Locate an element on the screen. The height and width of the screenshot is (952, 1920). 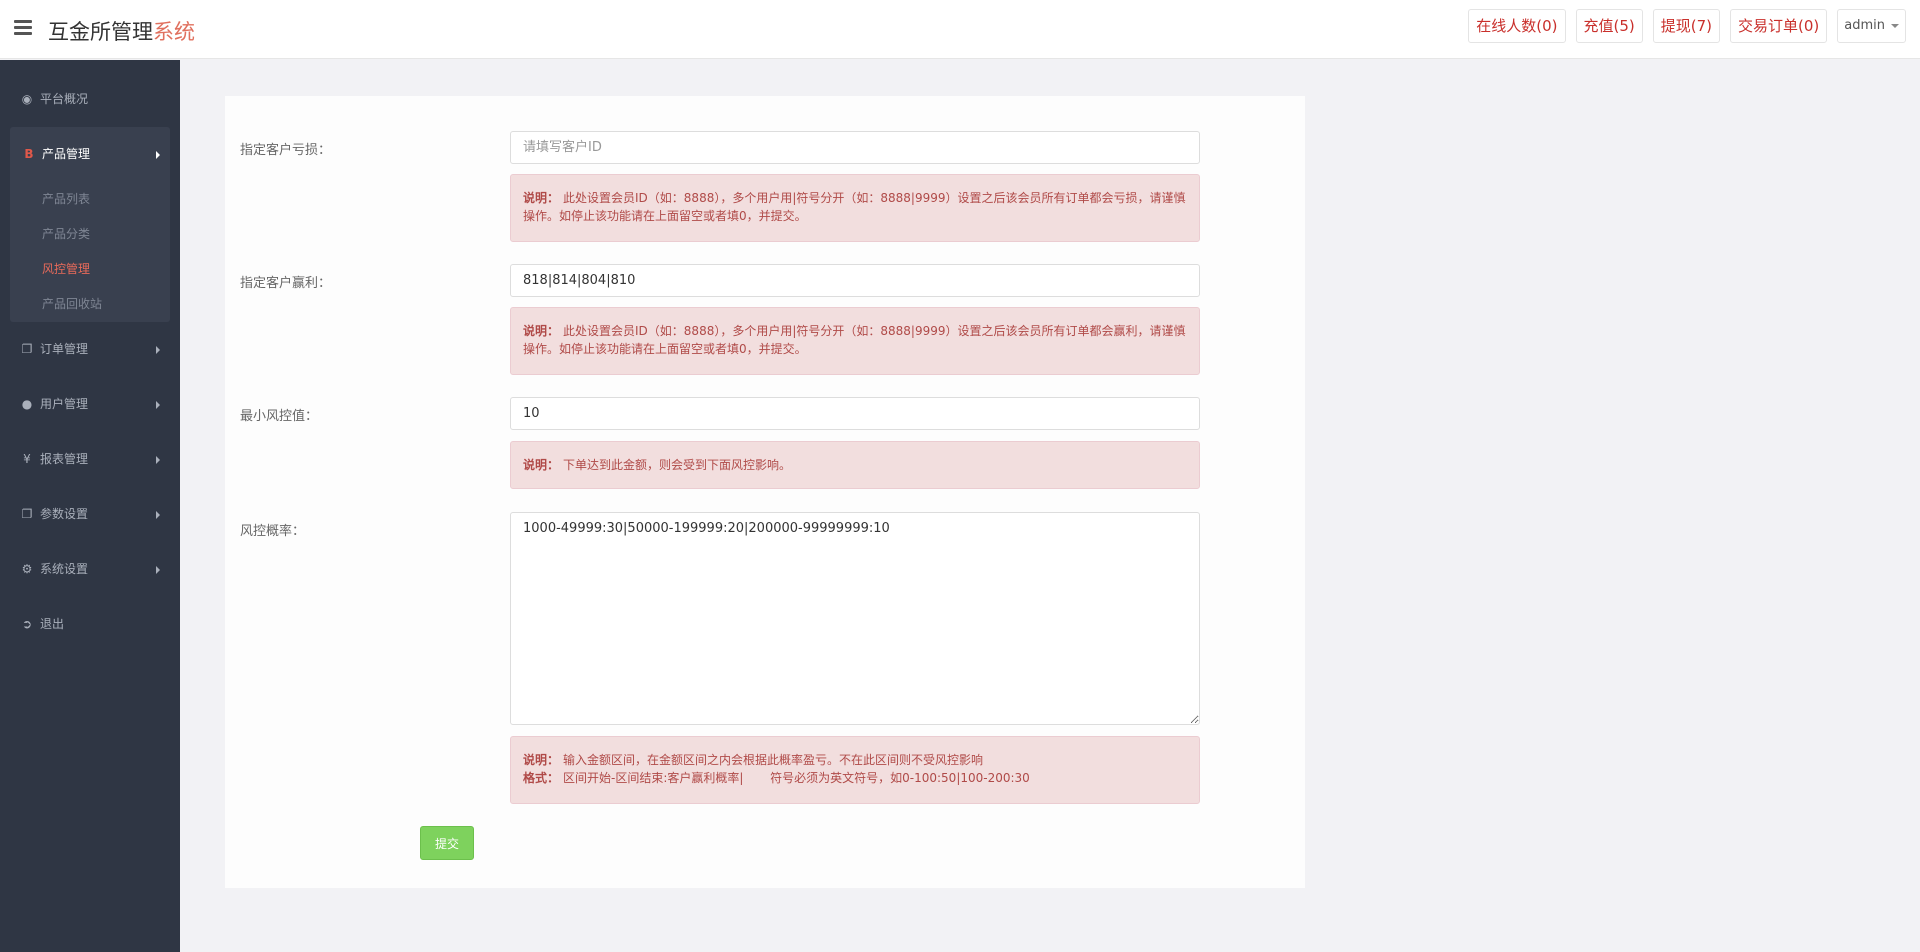
sidebar-item-label: 报表管理 is located at coordinates (64, 459).